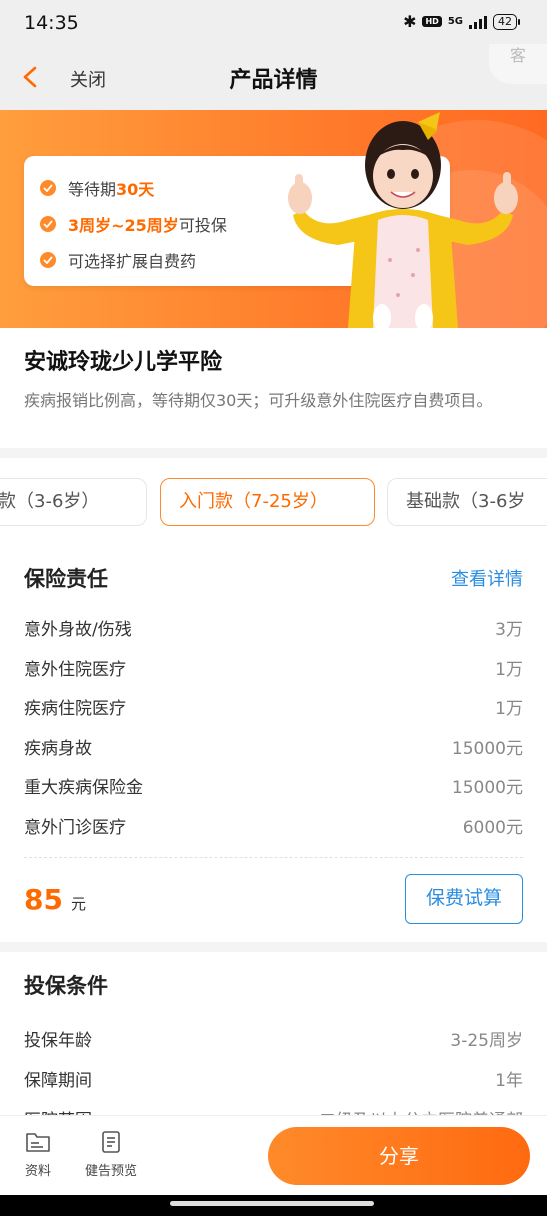  What do you see at coordinates (464, 899) in the screenshot?
I see `premium-calc-button: 保费试算` at bounding box center [464, 899].